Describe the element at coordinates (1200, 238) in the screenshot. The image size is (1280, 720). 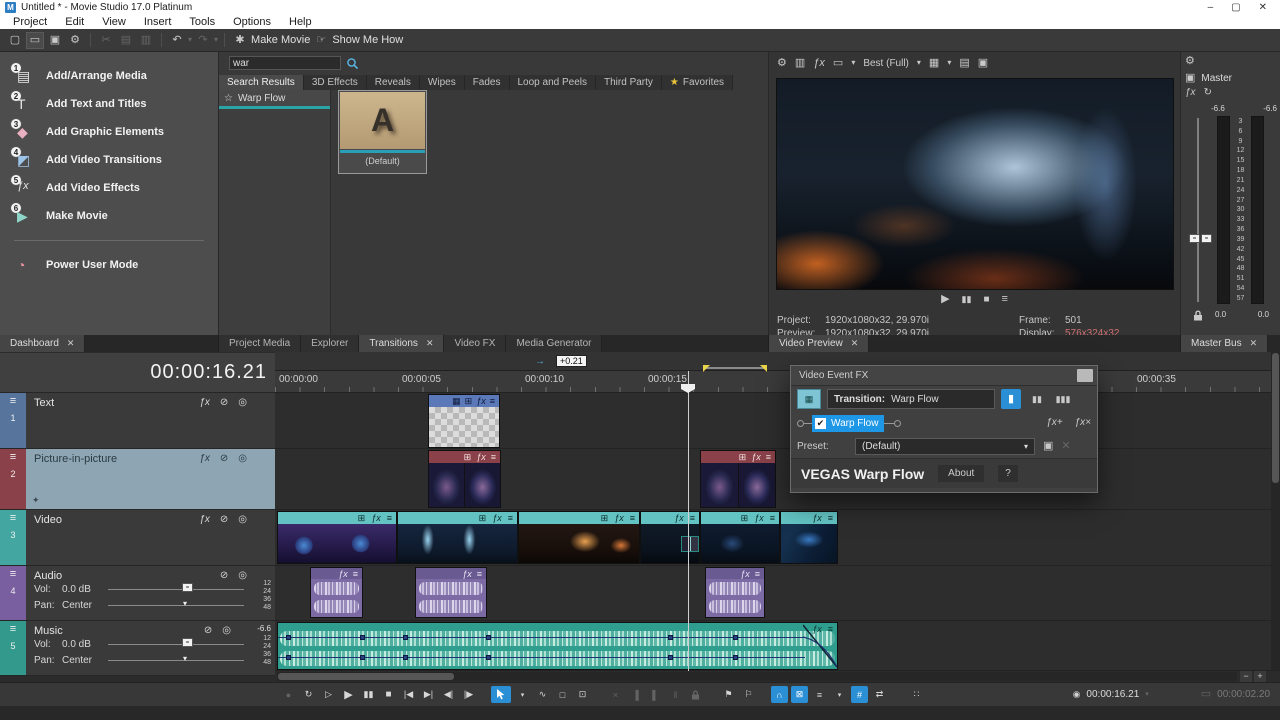
I see `master-fader-handles: = =` at that location.